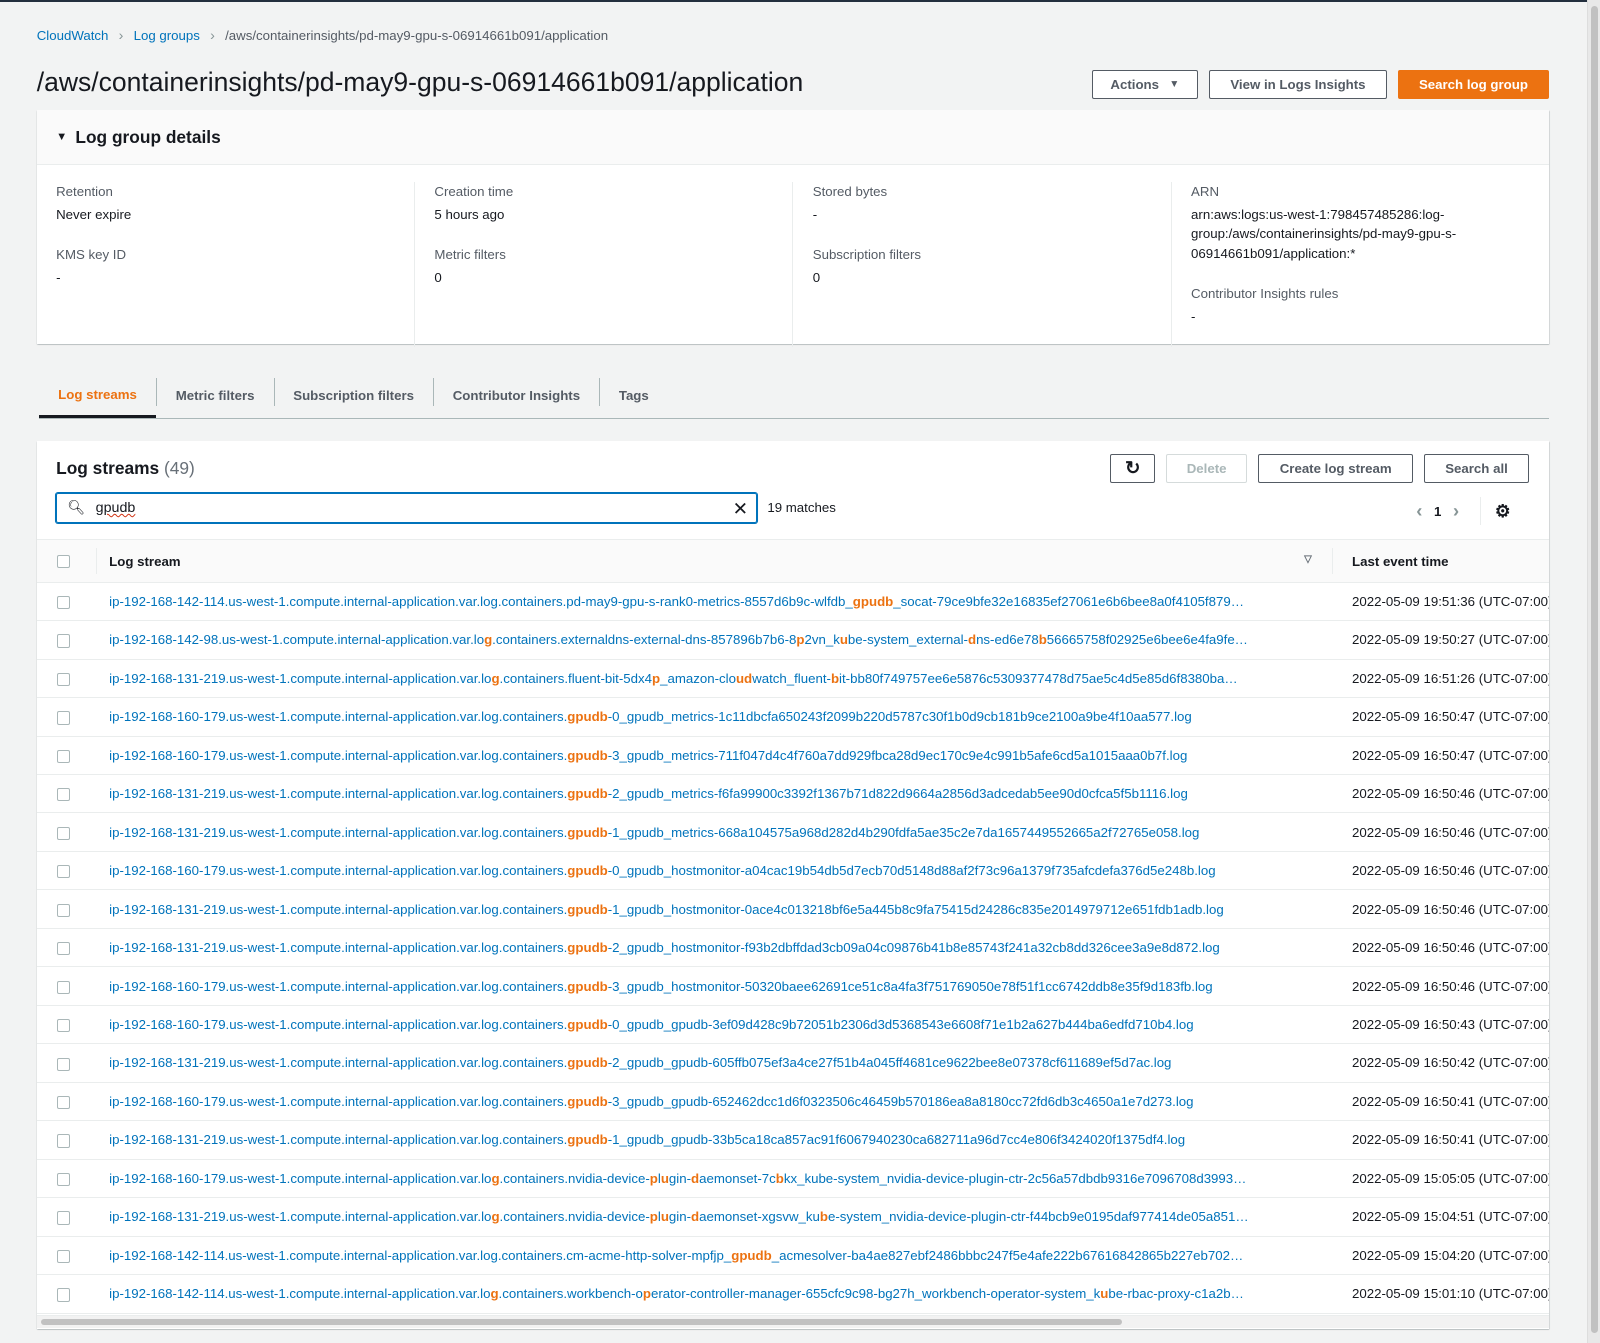 The height and width of the screenshot is (1343, 1600). Describe the element at coordinates (212, 35) in the screenshot. I see `chevron-right-icon: ›` at that location.